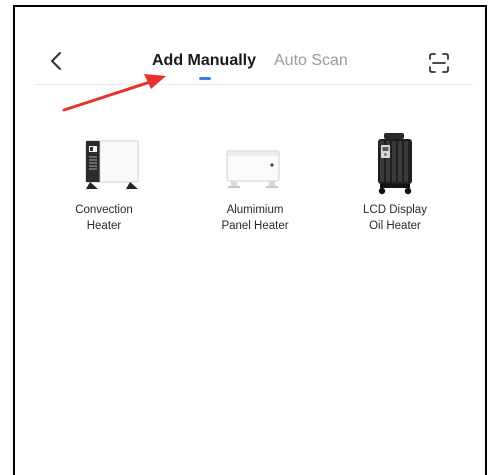 The height and width of the screenshot is (475, 488). I want to click on scan-button, so click(439, 63).